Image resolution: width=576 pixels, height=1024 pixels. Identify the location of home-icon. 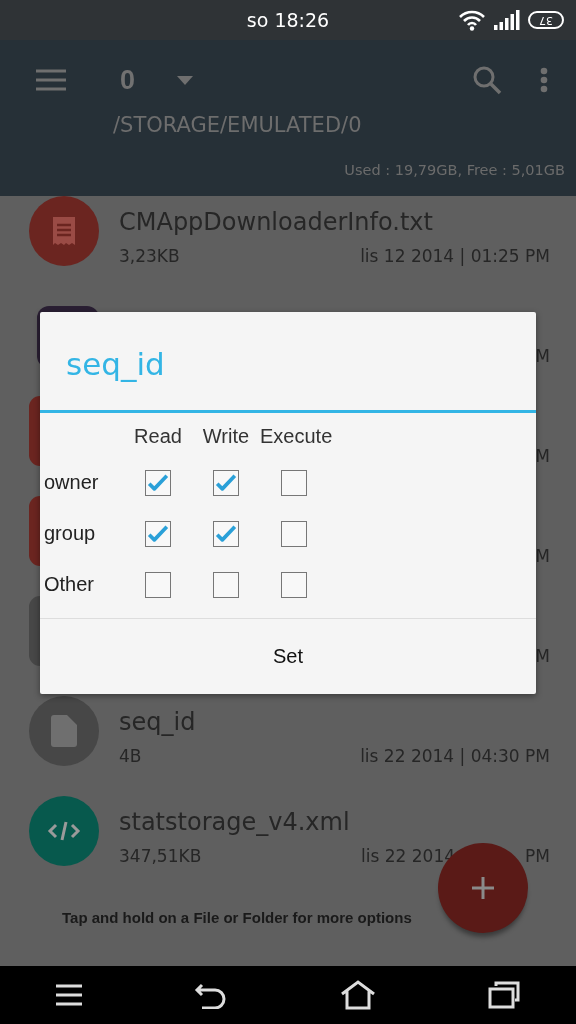
(358, 995).